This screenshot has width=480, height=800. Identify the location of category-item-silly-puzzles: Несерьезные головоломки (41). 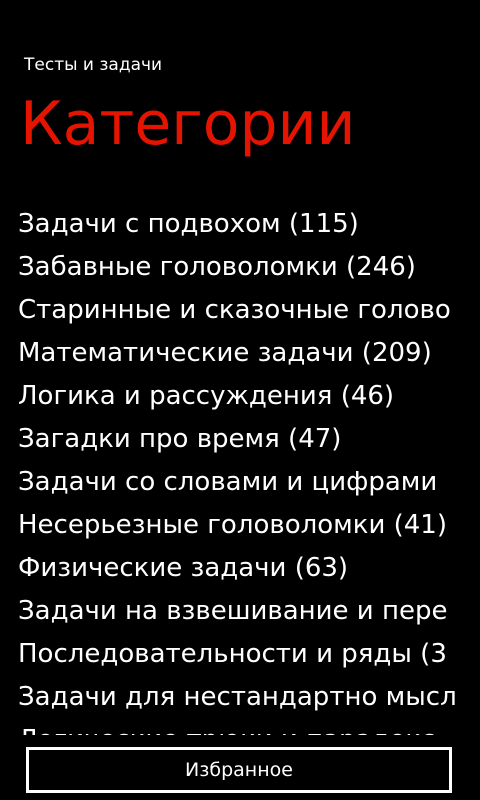
(243, 525).